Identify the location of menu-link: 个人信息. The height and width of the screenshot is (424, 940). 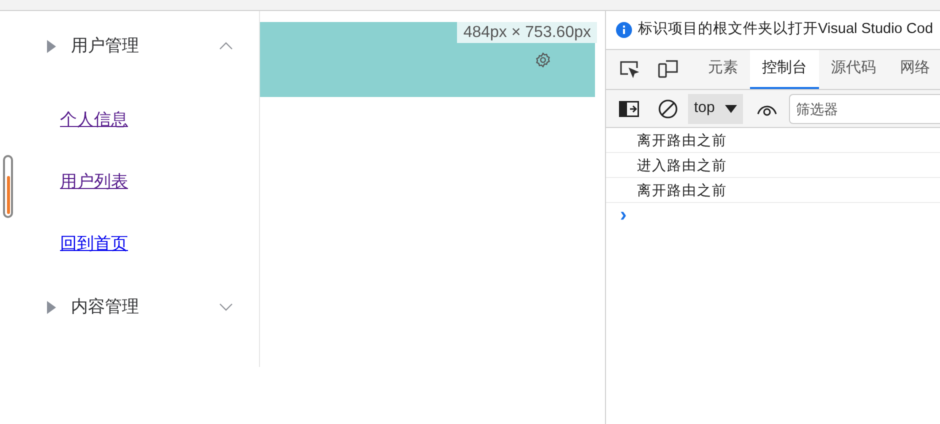
(94, 120).